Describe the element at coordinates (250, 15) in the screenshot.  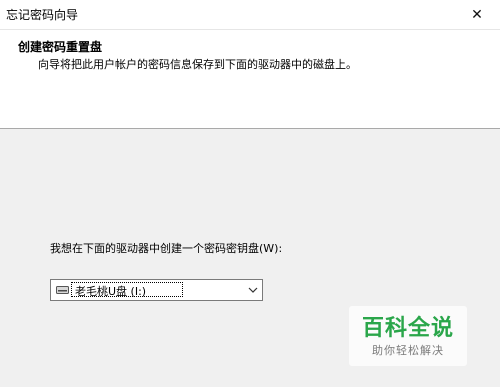
I see `title-bar: 忘记密码向导 ✕` at that location.